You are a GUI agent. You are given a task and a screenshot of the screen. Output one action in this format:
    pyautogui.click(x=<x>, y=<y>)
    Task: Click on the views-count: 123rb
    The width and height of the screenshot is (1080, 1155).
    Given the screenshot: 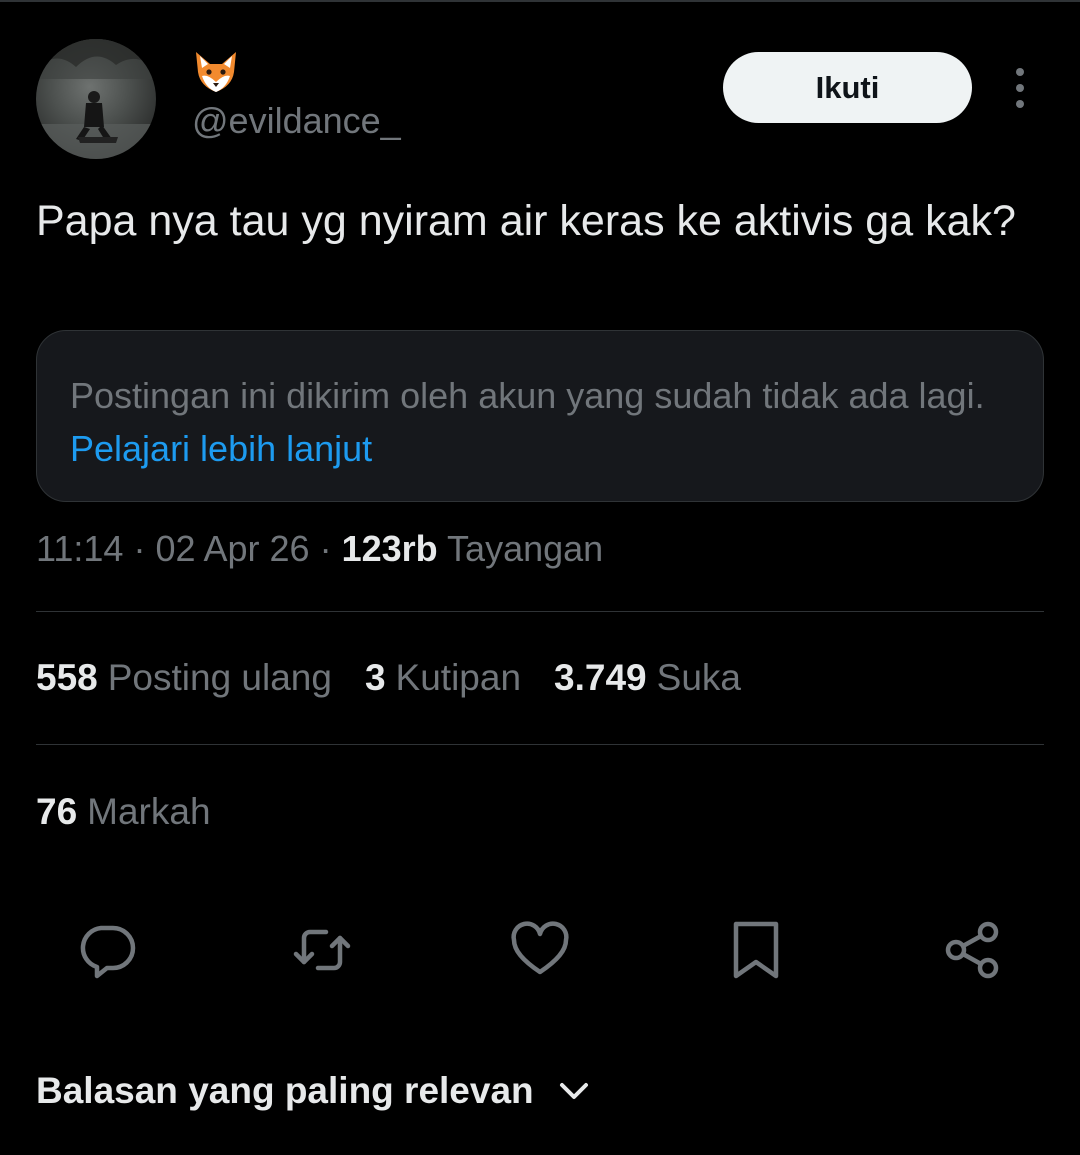 What is the action you would take?
    pyautogui.click(x=389, y=548)
    